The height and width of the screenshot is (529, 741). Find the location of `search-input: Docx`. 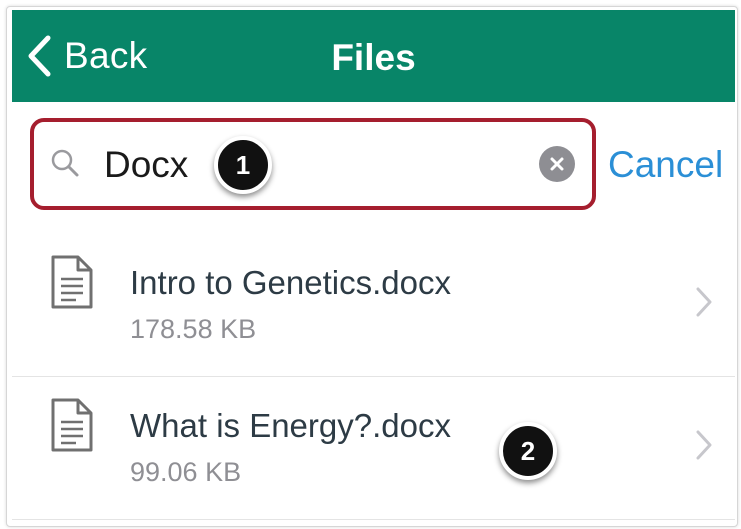

search-input: Docx is located at coordinates (313, 164).